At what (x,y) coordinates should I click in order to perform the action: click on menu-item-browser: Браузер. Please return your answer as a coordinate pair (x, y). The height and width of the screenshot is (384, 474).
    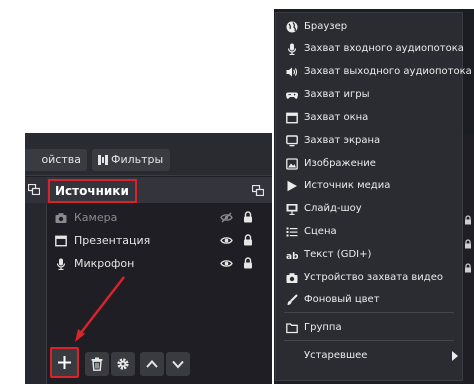
    Looking at the image, I should click on (369, 27).